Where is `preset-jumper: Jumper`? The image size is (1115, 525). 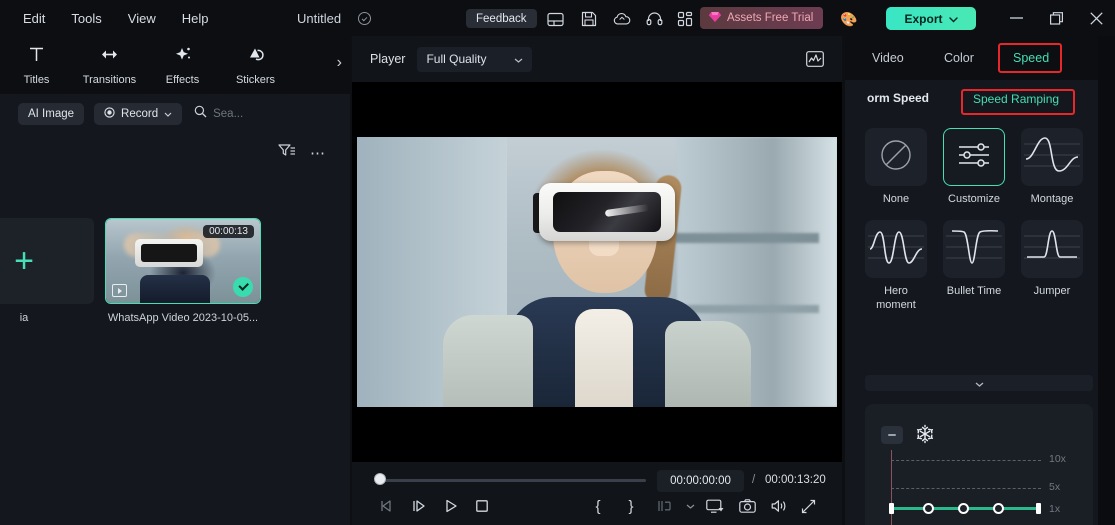 preset-jumper: Jumper is located at coordinates (1052, 266).